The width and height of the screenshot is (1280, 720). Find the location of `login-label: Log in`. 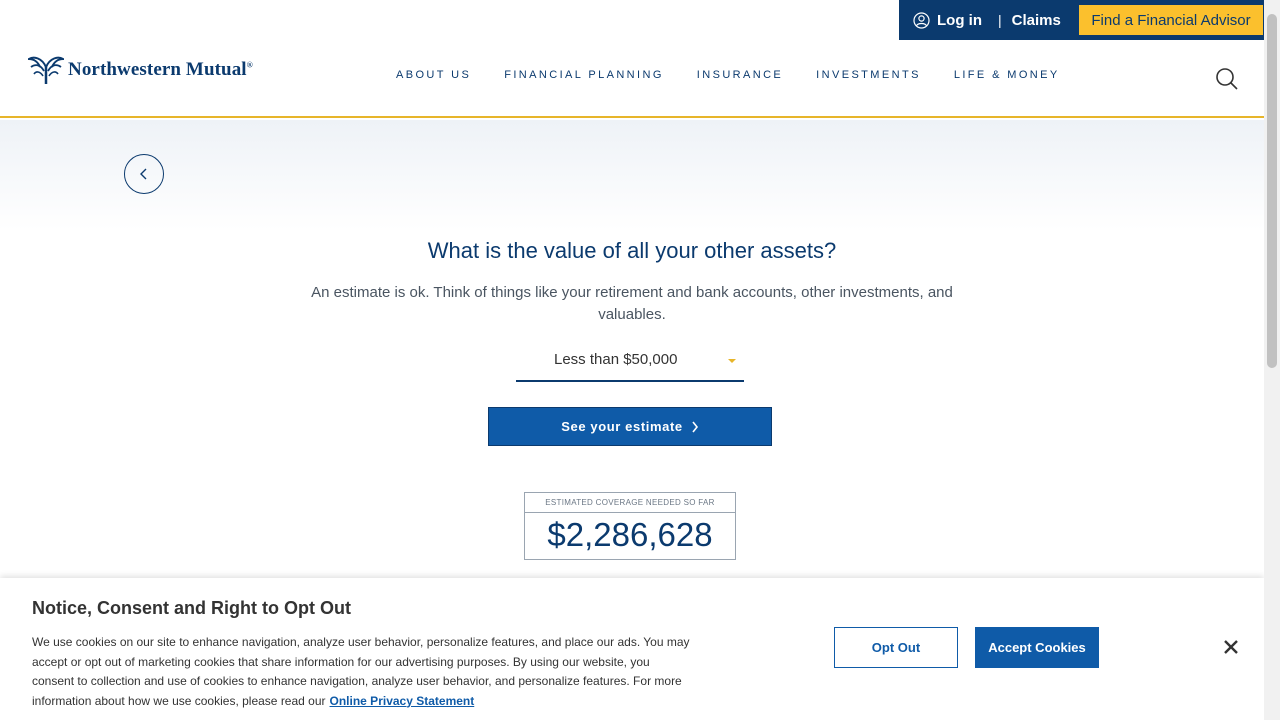

login-label: Log in is located at coordinates (959, 20).